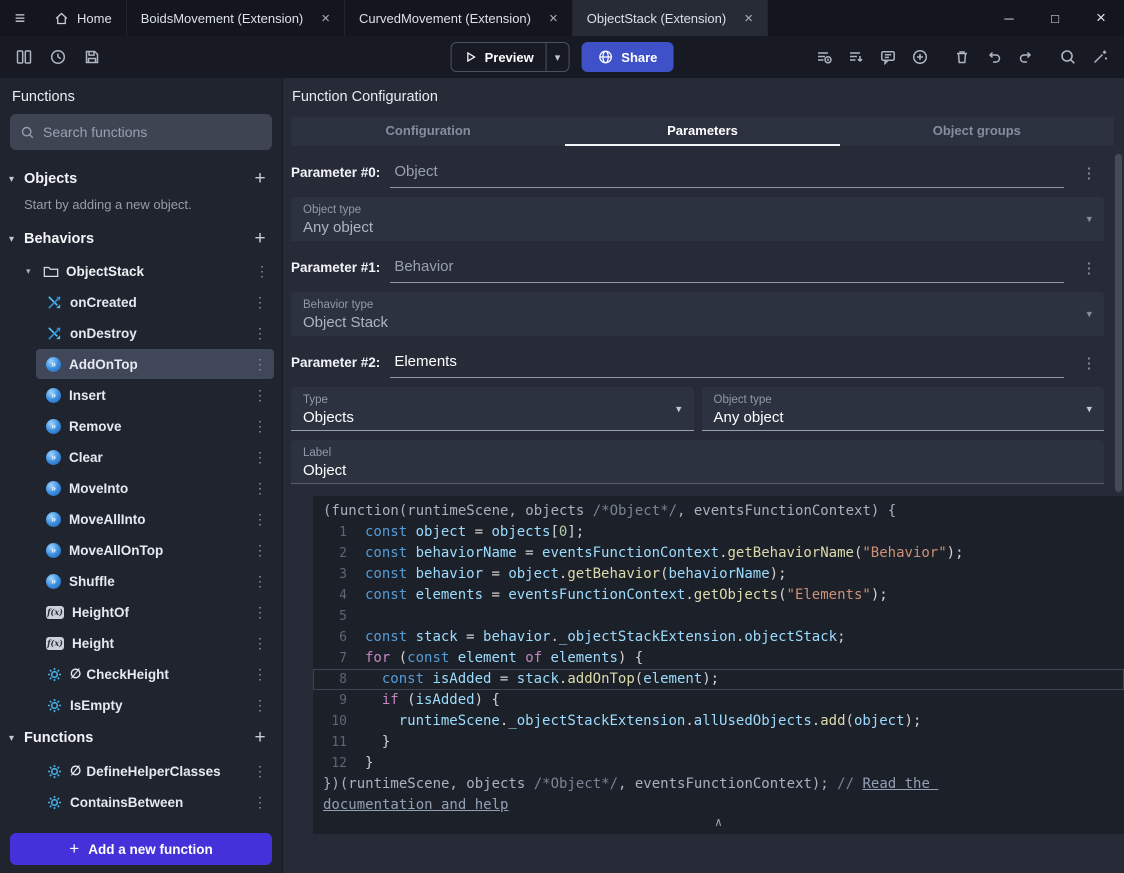 The image size is (1124, 873). I want to click on feedback-icon, so click(888, 57).